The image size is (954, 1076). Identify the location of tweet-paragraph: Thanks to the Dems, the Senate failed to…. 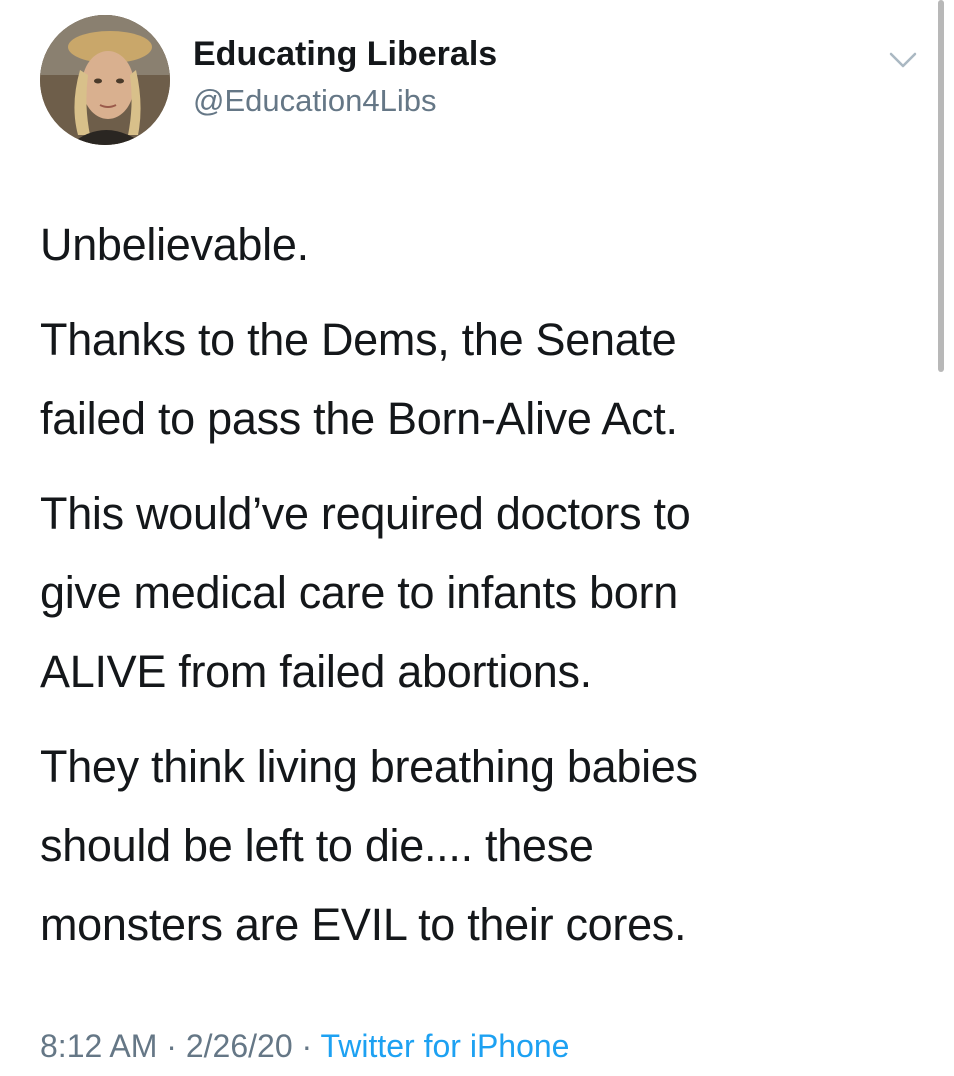
(480, 379).